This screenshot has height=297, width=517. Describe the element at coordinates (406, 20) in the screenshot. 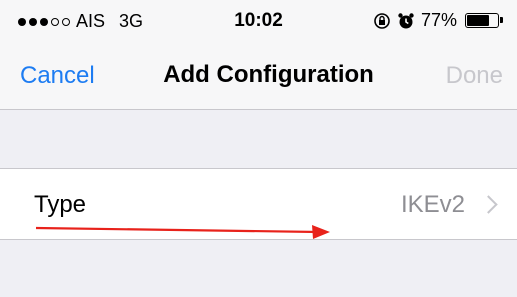

I see `alarm-icon` at that location.